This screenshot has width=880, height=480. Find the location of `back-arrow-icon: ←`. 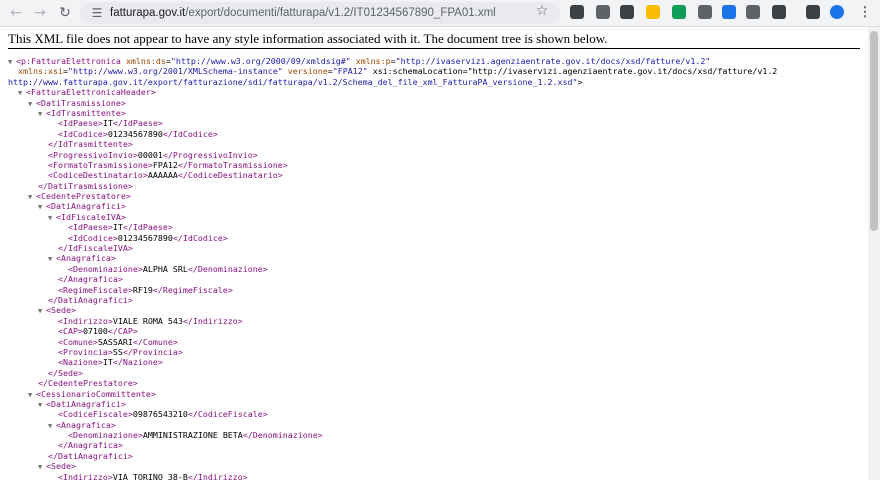

back-arrow-icon: ← is located at coordinates (16, 13).